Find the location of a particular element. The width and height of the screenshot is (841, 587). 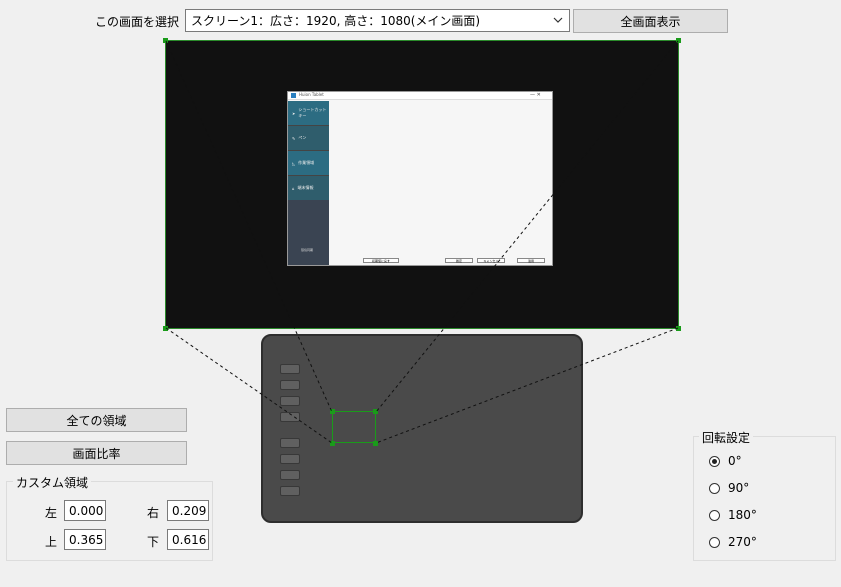

bottom-label: 下 is located at coordinates (153, 542).